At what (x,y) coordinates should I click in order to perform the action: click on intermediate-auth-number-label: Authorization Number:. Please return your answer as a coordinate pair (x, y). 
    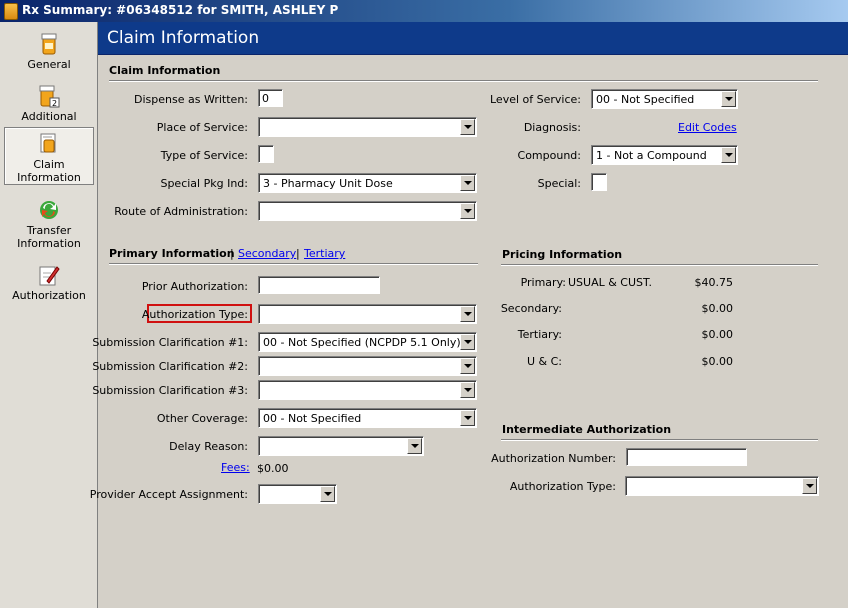
    Looking at the image, I should click on (553, 458).